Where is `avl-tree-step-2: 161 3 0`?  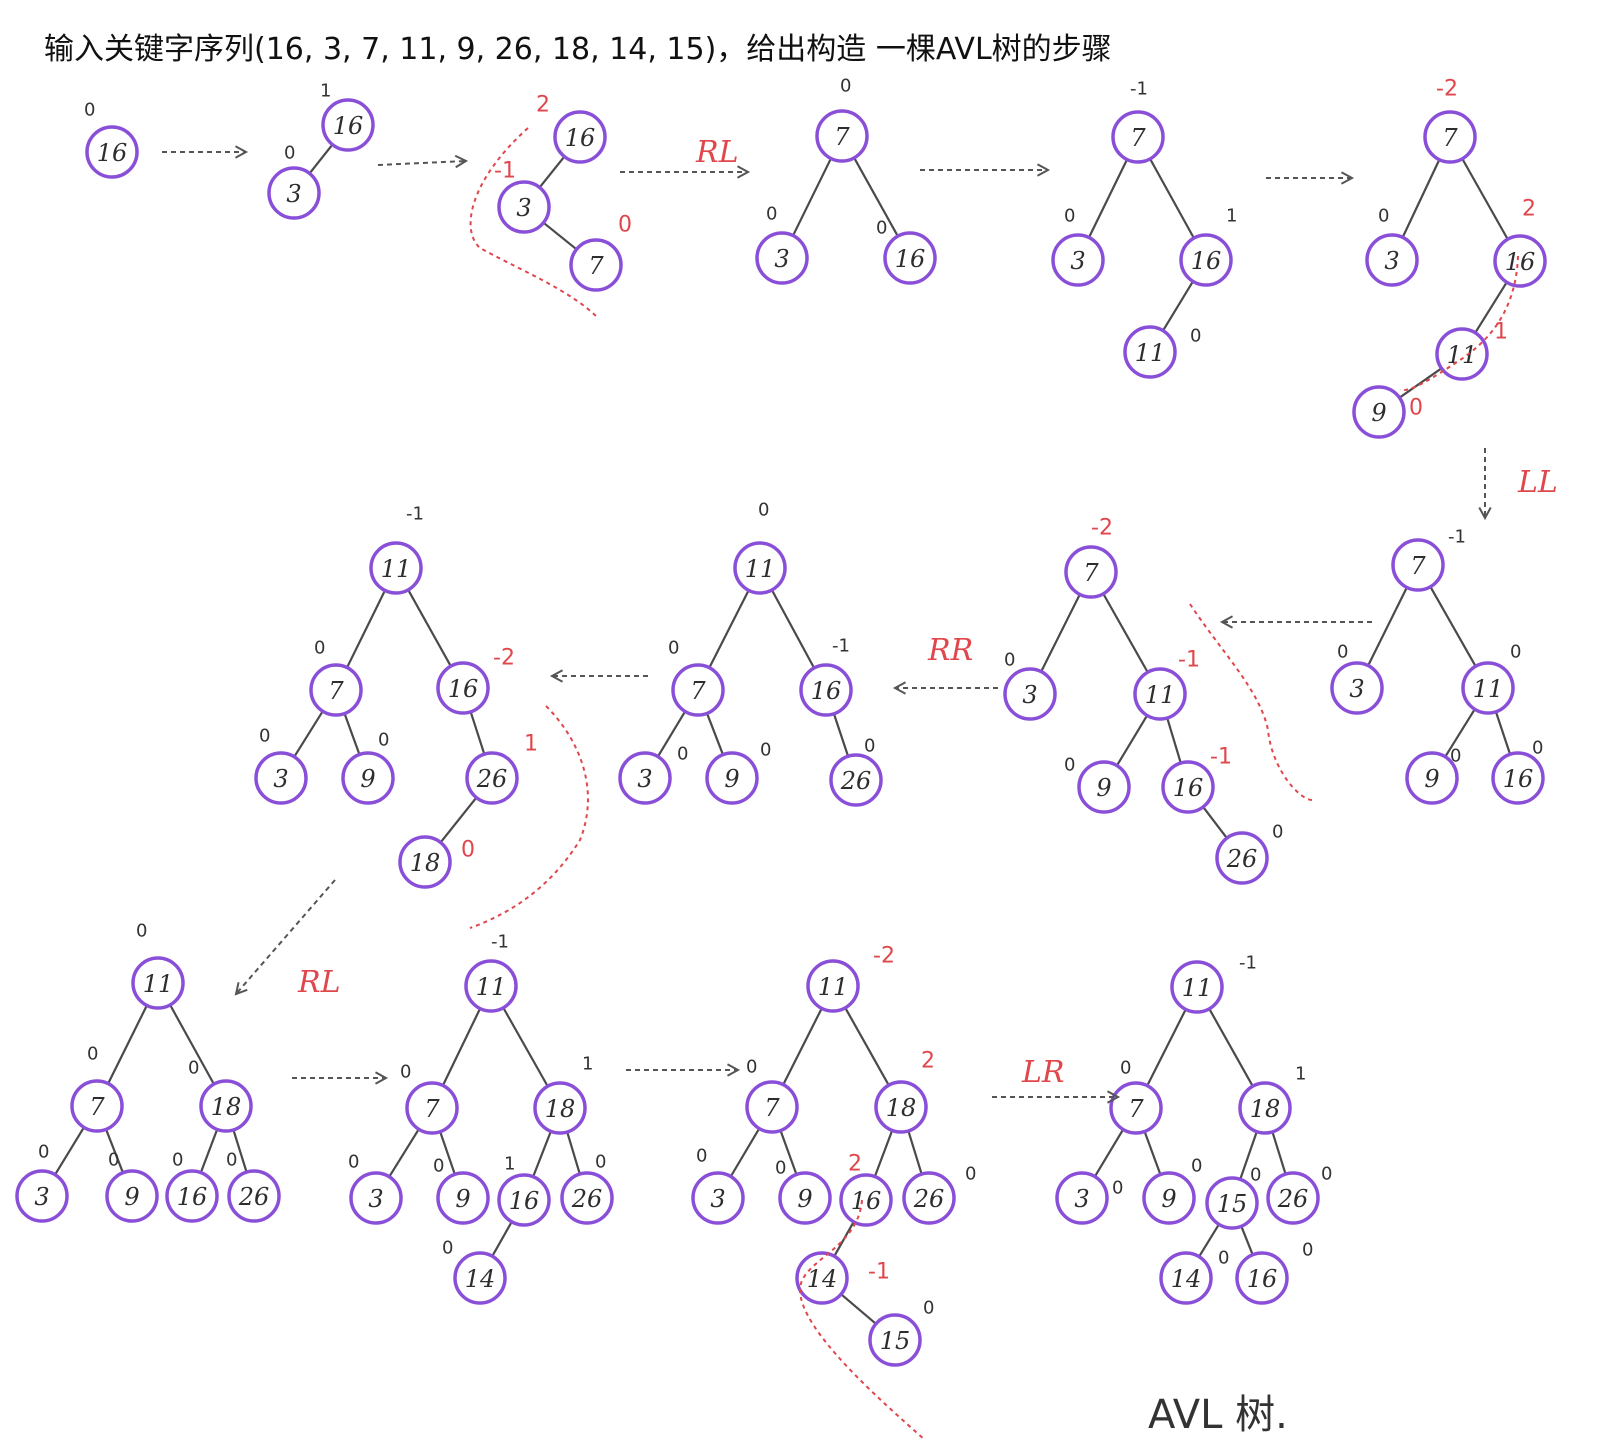
avl-tree-step-2: 161 3 0 is located at coordinates (321, 150).